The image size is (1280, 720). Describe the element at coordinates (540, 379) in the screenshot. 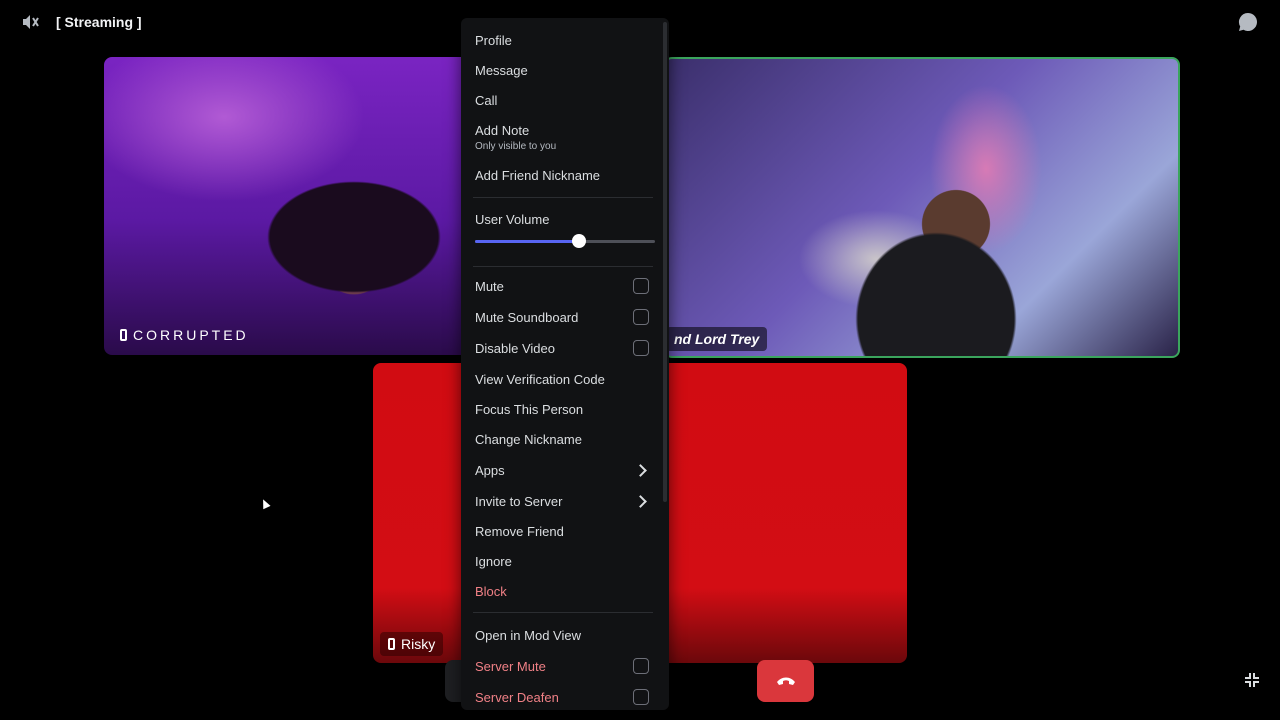

I see `menu-label: View Verification Code` at that location.